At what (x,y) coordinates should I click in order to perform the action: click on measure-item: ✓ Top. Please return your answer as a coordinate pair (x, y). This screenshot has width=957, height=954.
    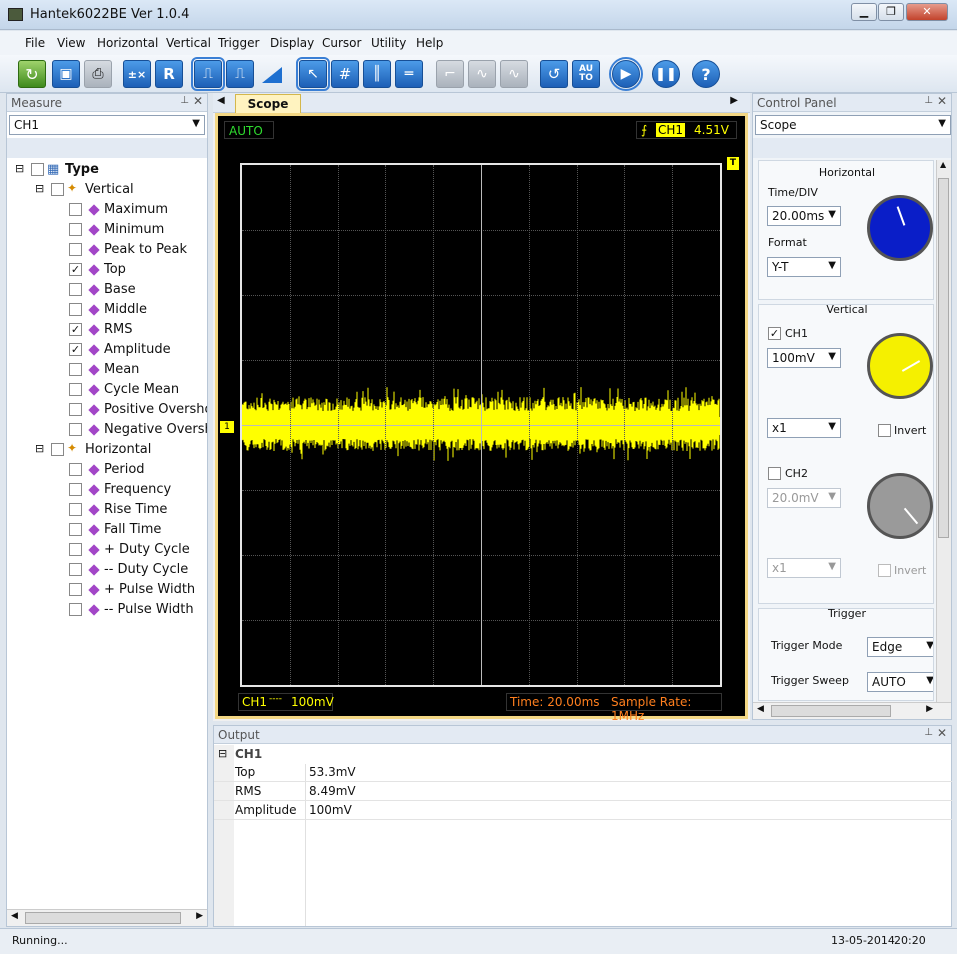
    Looking at the image, I should click on (107, 270).